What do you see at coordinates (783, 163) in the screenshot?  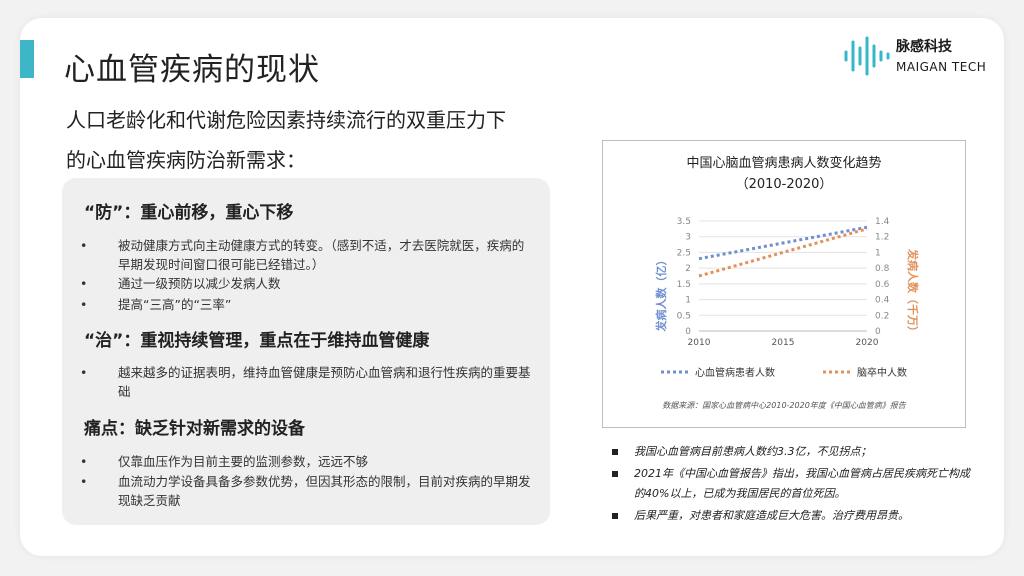 I see `chart-title: 中国心脑血管病患病人数变化趋势` at bounding box center [783, 163].